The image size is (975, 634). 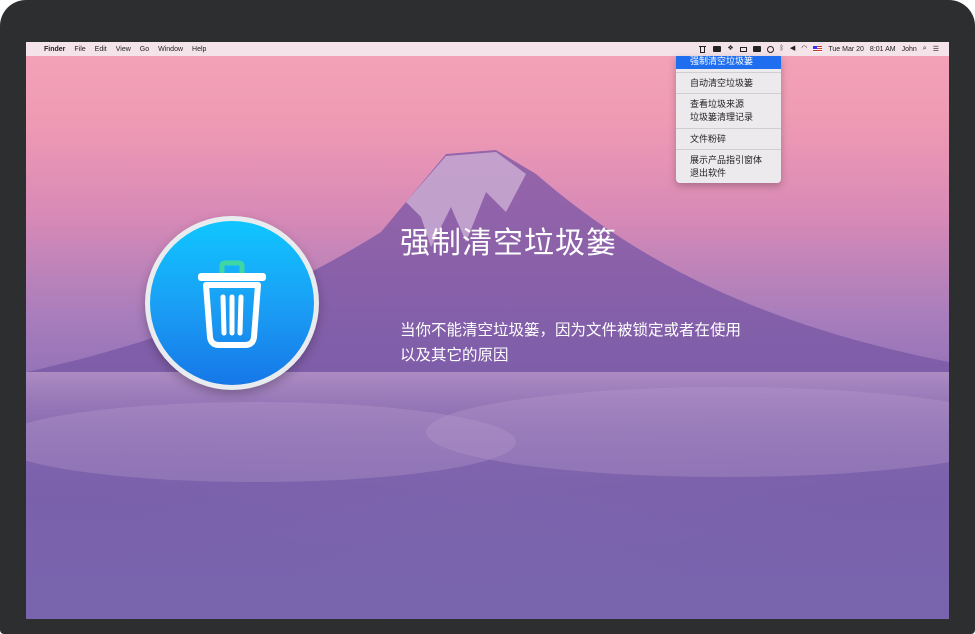 I want to click on trash-badge, so click(x=232, y=303).